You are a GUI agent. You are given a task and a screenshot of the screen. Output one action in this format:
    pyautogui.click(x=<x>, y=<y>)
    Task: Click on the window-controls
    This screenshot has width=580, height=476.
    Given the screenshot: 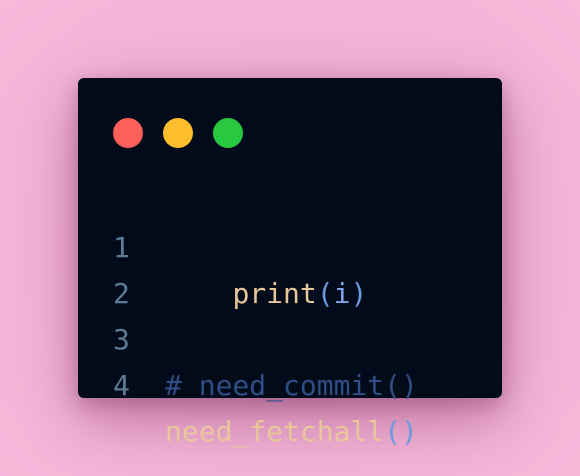 What is the action you would take?
    pyautogui.click(x=178, y=133)
    